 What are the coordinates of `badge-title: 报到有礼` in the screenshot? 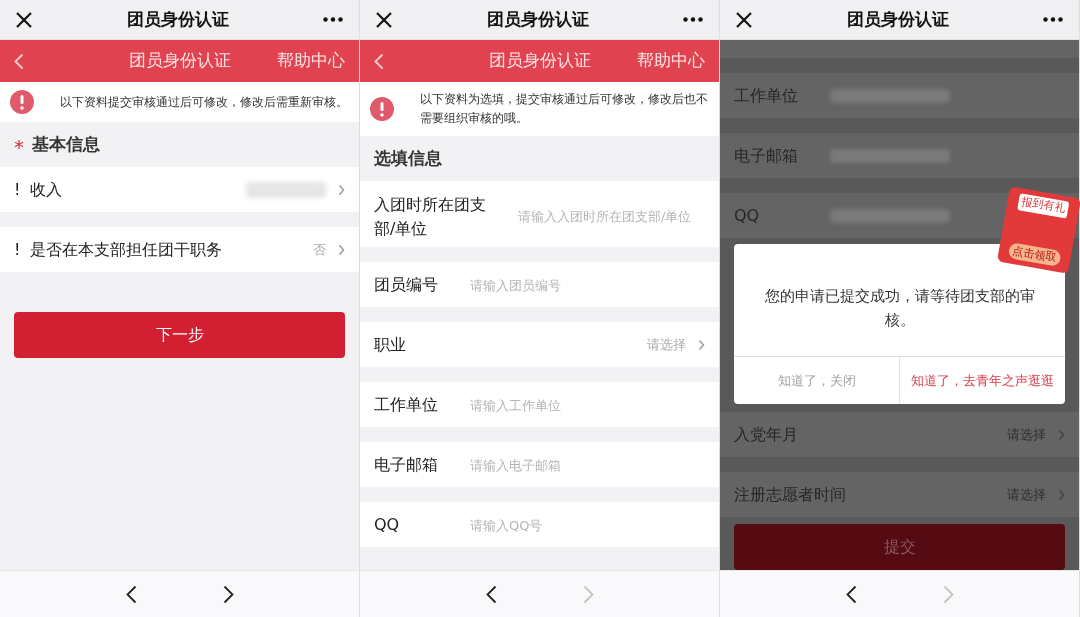 It's located at (1043, 206).